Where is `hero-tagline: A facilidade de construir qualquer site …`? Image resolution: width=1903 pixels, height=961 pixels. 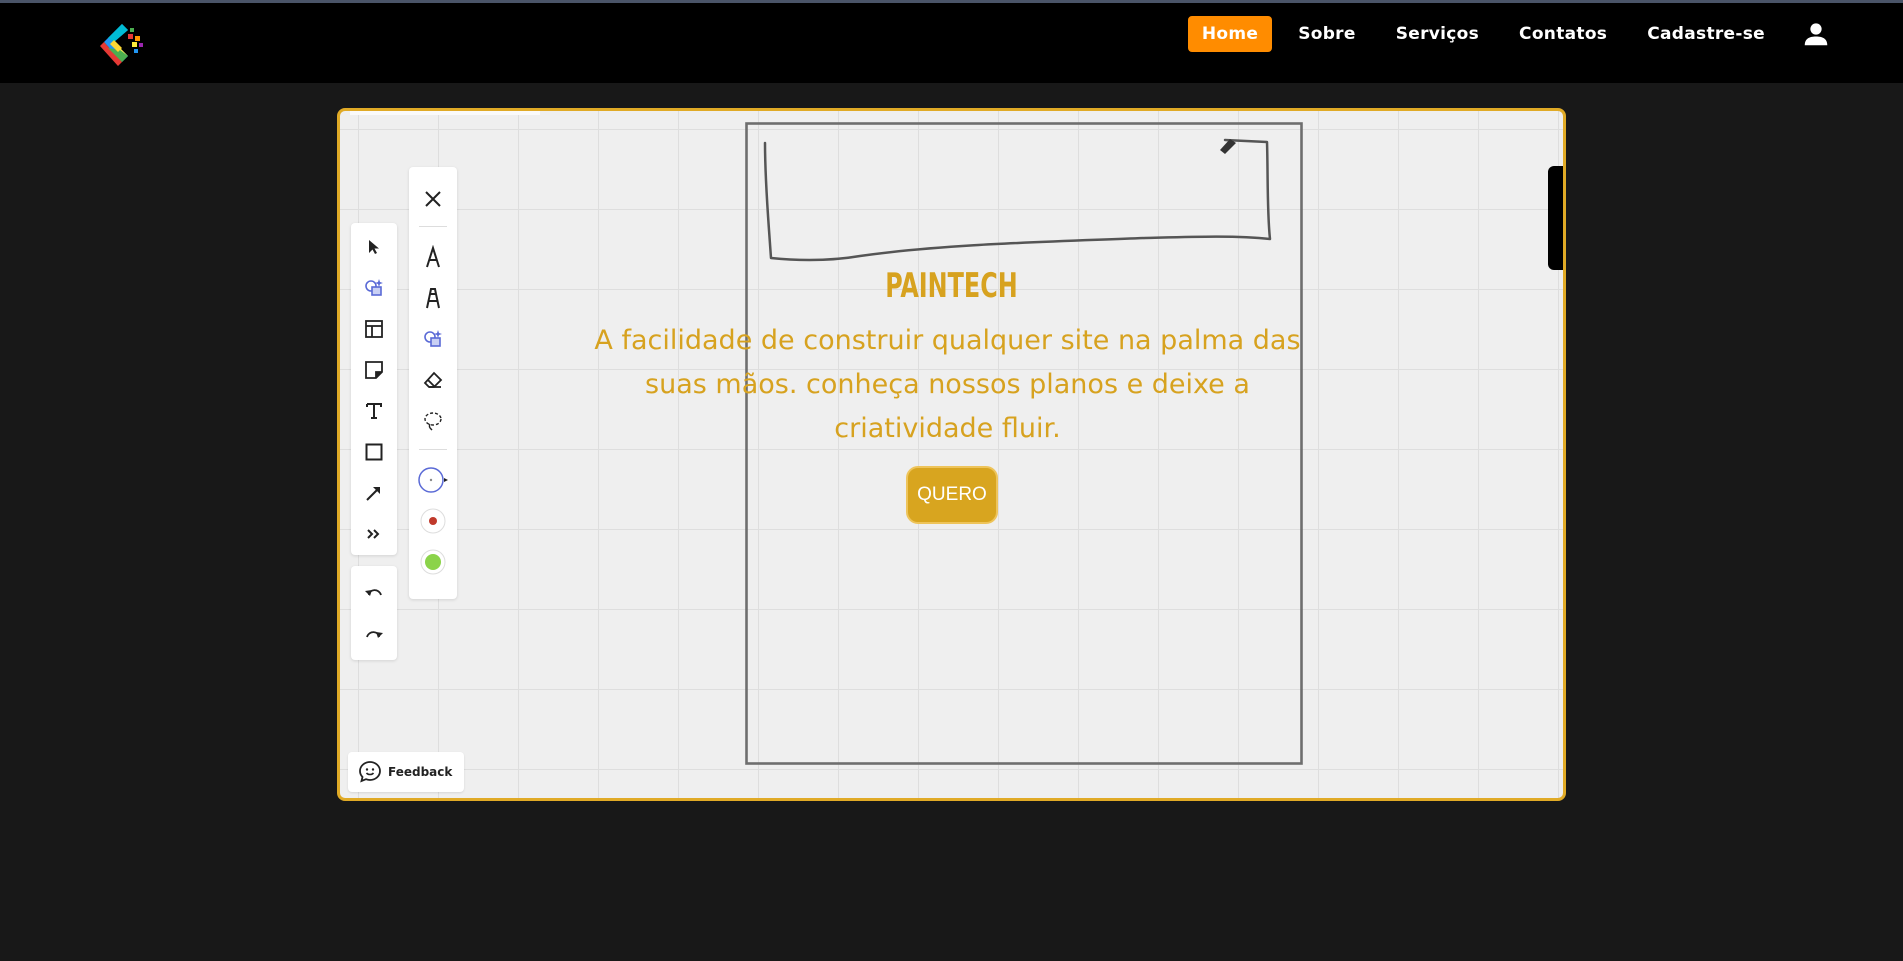 hero-tagline: A facilidade de construir qualquer site … is located at coordinates (947, 384).